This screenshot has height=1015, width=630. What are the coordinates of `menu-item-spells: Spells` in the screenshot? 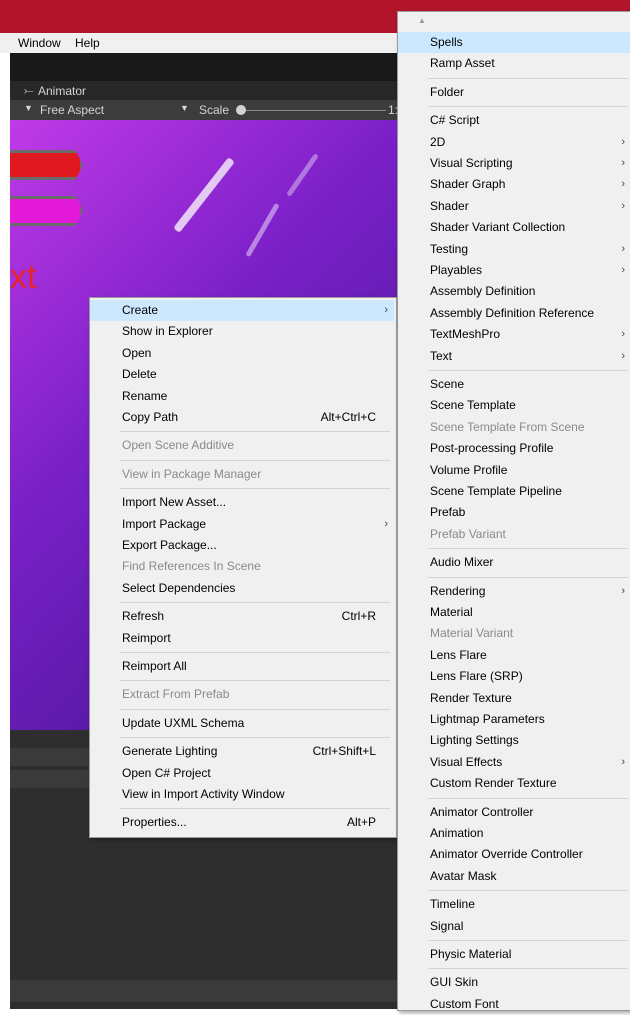 It's located at (514, 42).